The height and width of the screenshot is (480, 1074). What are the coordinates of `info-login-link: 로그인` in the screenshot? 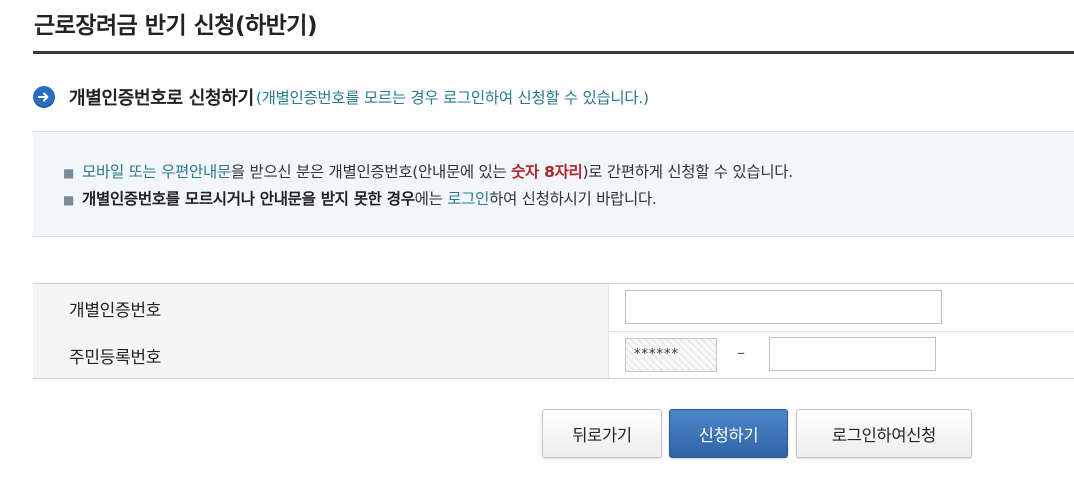 It's located at (468, 199).